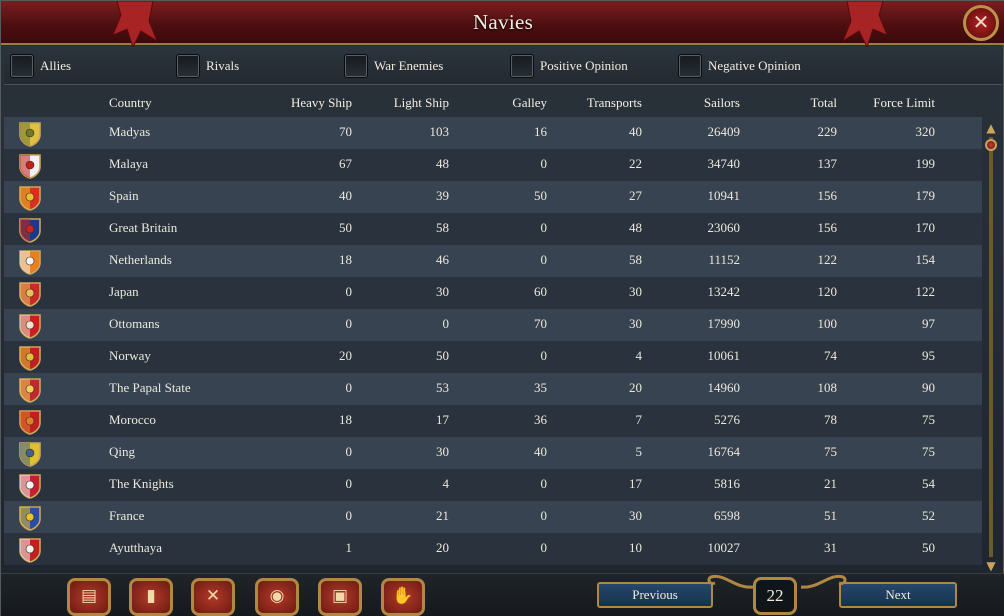 Image resolution: width=1004 pixels, height=616 pixels. I want to click on positive-opinion-checkbox, so click(522, 66).